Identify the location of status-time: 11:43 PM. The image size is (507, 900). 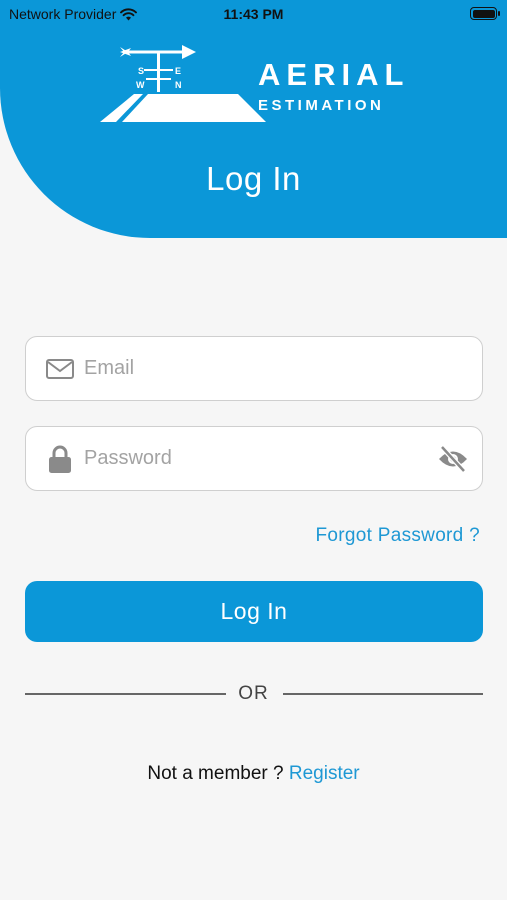
(253, 14).